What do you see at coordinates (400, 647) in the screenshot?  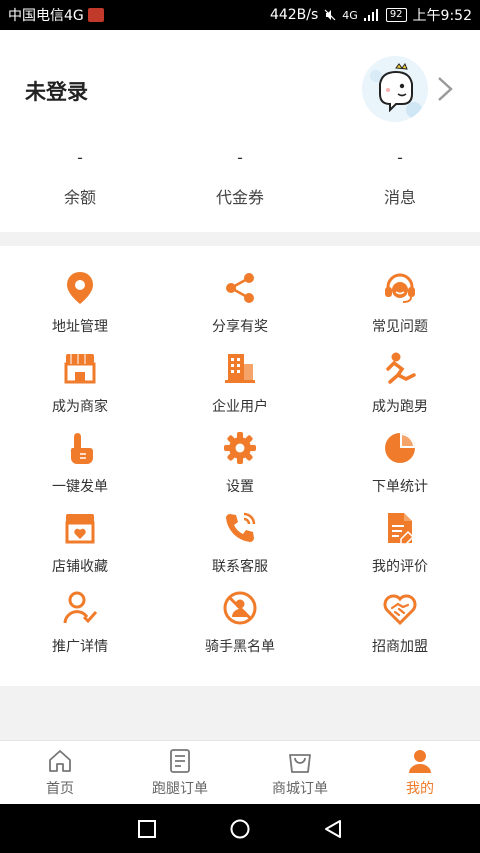 I see `menu-item-label: 招商加盟` at bounding box center [400, 647].